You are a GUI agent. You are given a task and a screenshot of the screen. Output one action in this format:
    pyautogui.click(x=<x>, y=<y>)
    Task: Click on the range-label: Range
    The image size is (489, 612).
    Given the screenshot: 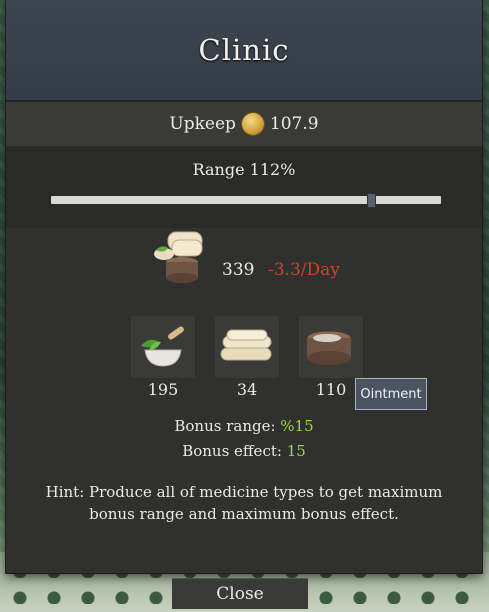 What is the action you would take?
    pyautogui.click(x=218, y=169)
    